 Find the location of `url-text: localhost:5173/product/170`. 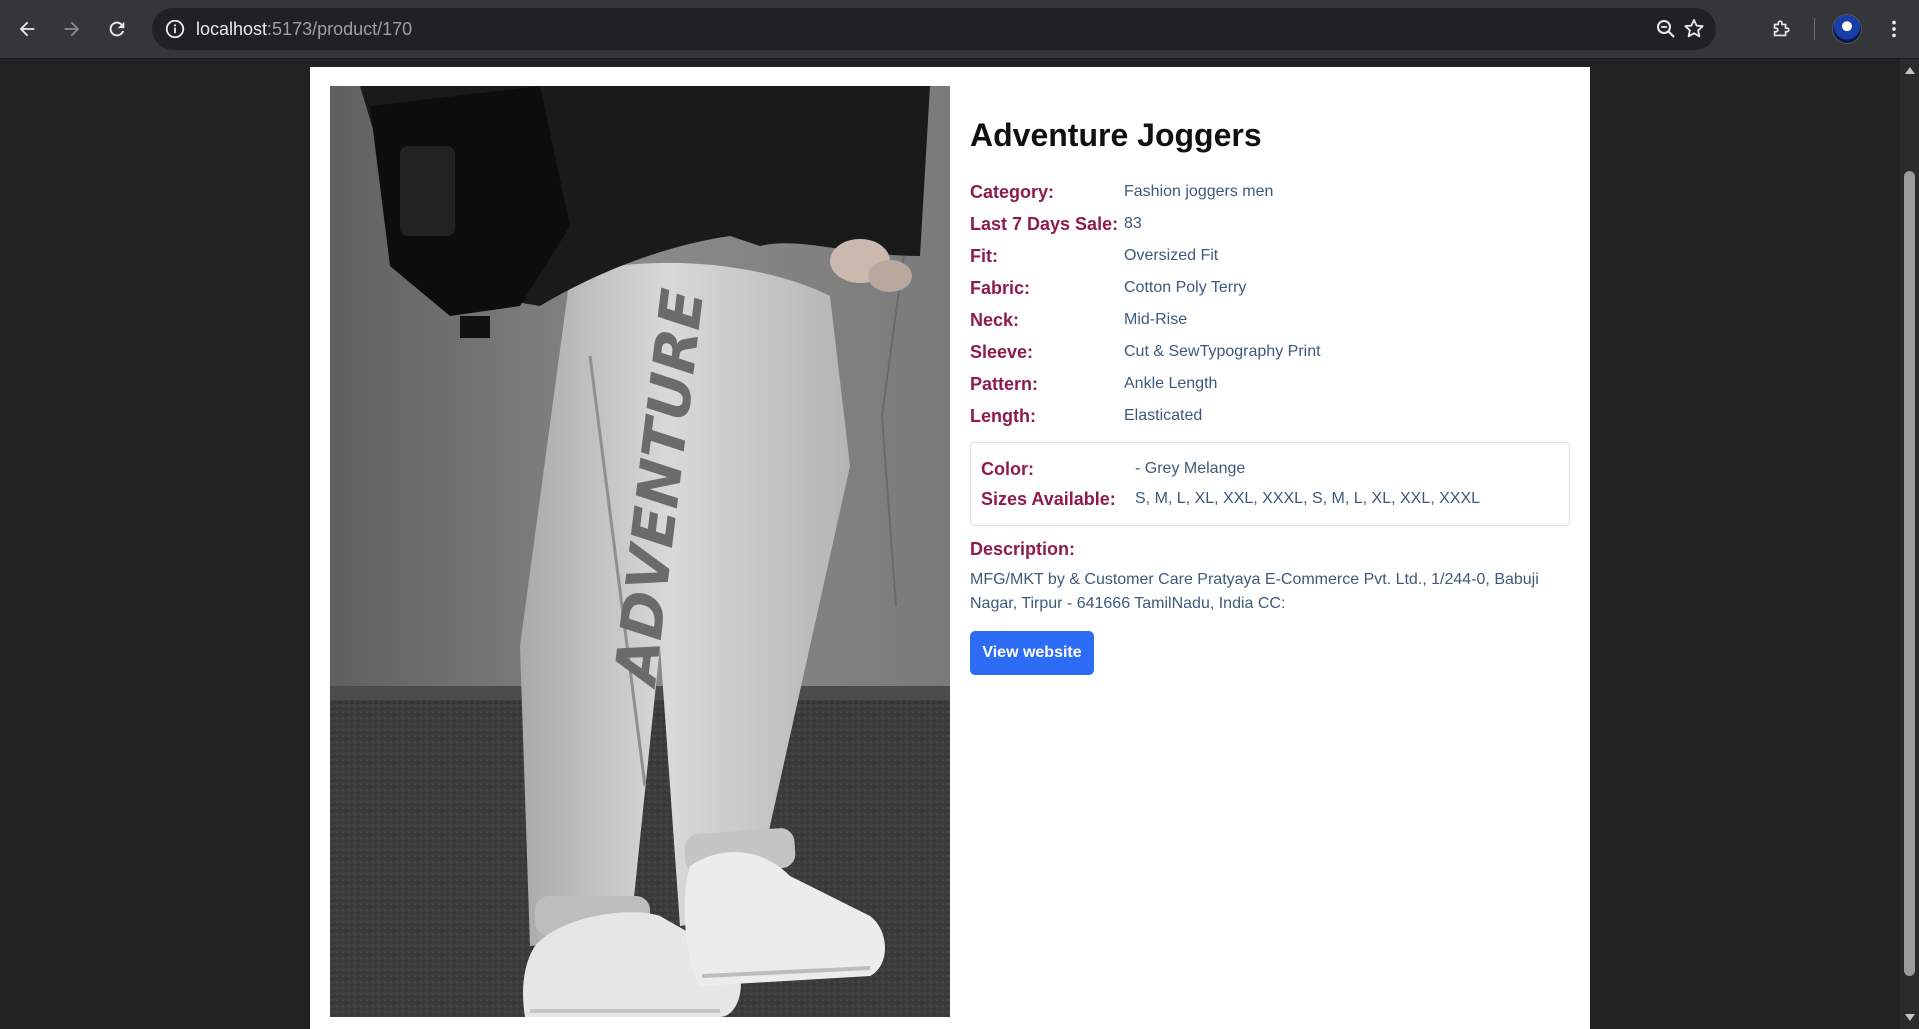

url-text: localhost:5173/product/170 is located at coordinates (304, 29).